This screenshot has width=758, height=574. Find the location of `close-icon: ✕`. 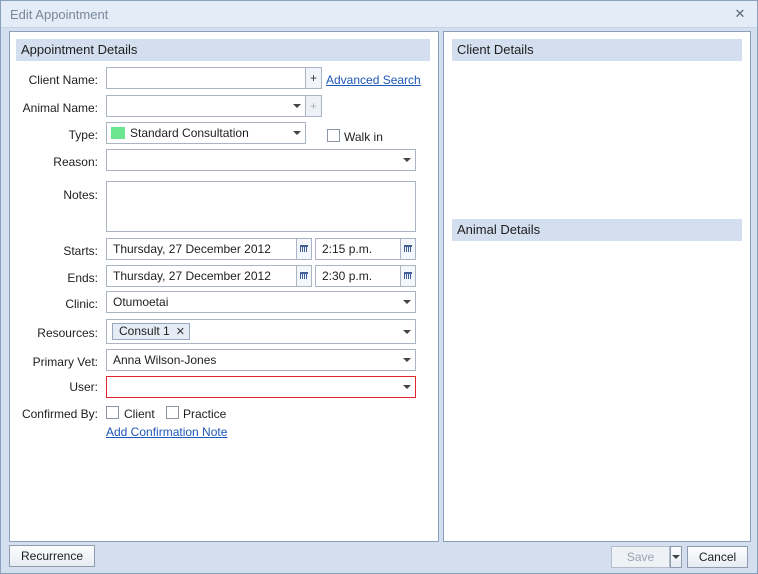

close-icon: ✕ is located at coordinates (740, 14).